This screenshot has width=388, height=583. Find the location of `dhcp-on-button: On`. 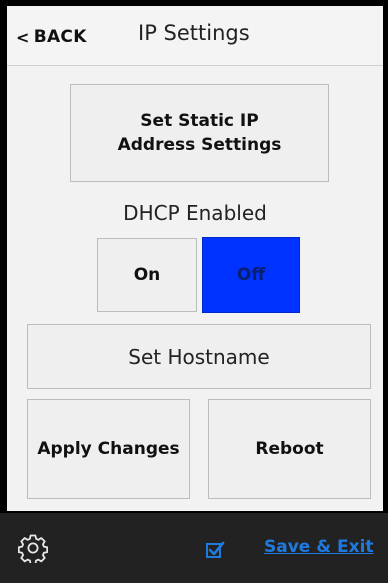

dhcp-on-button: On is located at coordinates (147, 275).